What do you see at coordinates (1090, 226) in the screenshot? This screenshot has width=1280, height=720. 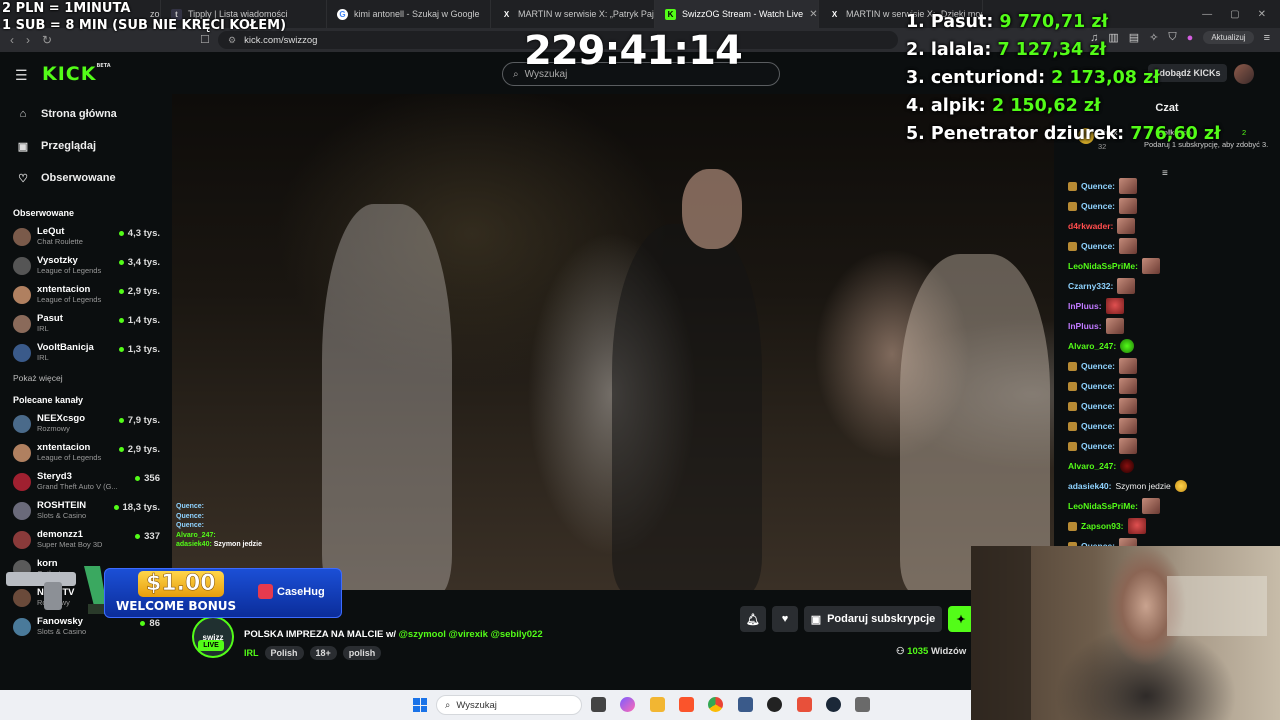 I see `chat-username: d4rkwader:` at bounding box center [1090, 226].